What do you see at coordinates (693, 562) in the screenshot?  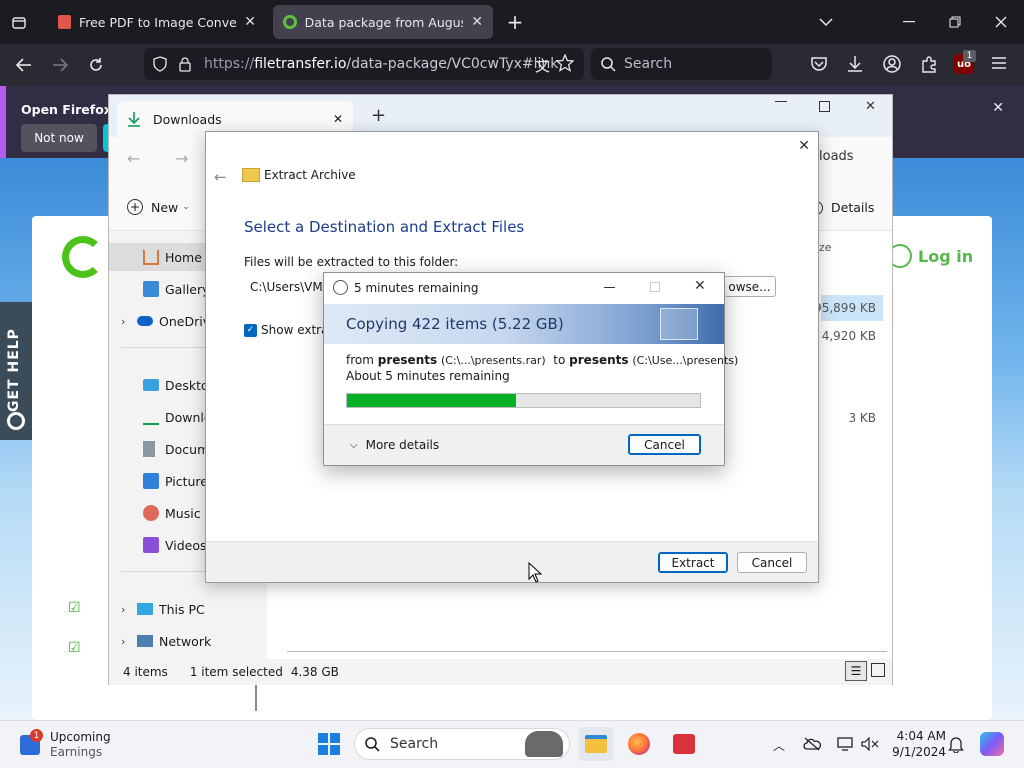 I see `extract-button: Extract` at bounding box center [693, 562].